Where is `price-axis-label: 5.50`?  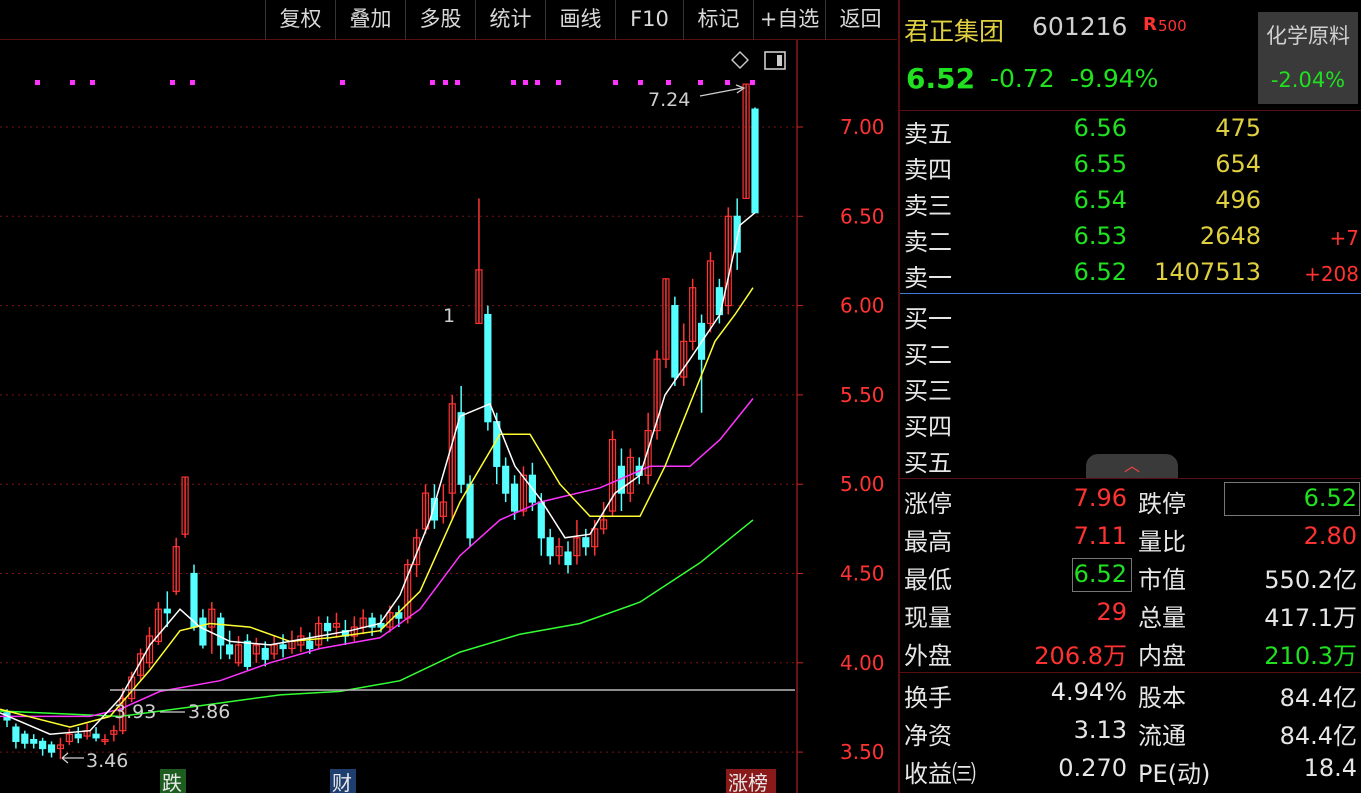
price-axis-label: 5.50 is located at coordinates (862, 395).